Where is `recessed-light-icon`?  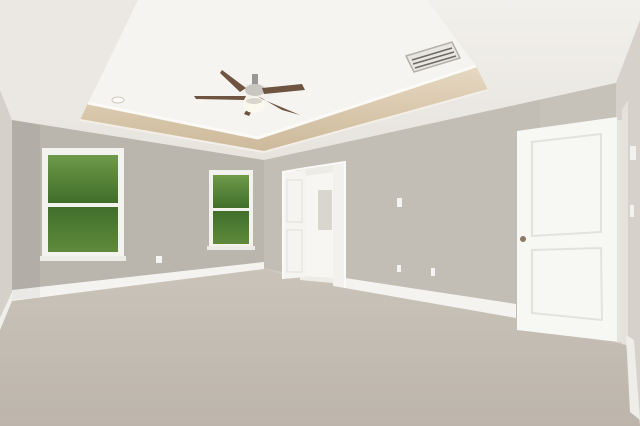 recessed-light-icon is located at coordinates (118, 100).